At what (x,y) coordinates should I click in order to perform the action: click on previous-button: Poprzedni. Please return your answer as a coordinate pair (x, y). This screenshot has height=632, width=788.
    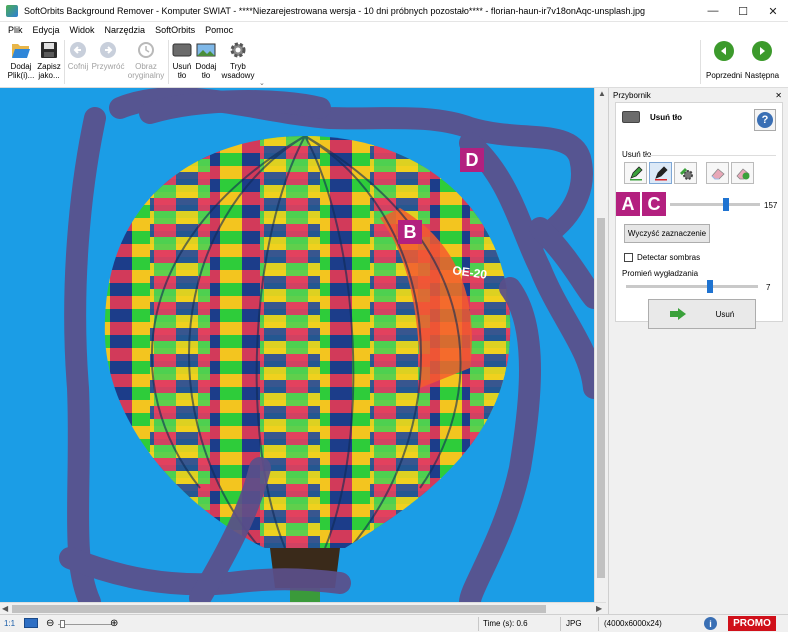
    Looking at the image, I should click on (724, 60).